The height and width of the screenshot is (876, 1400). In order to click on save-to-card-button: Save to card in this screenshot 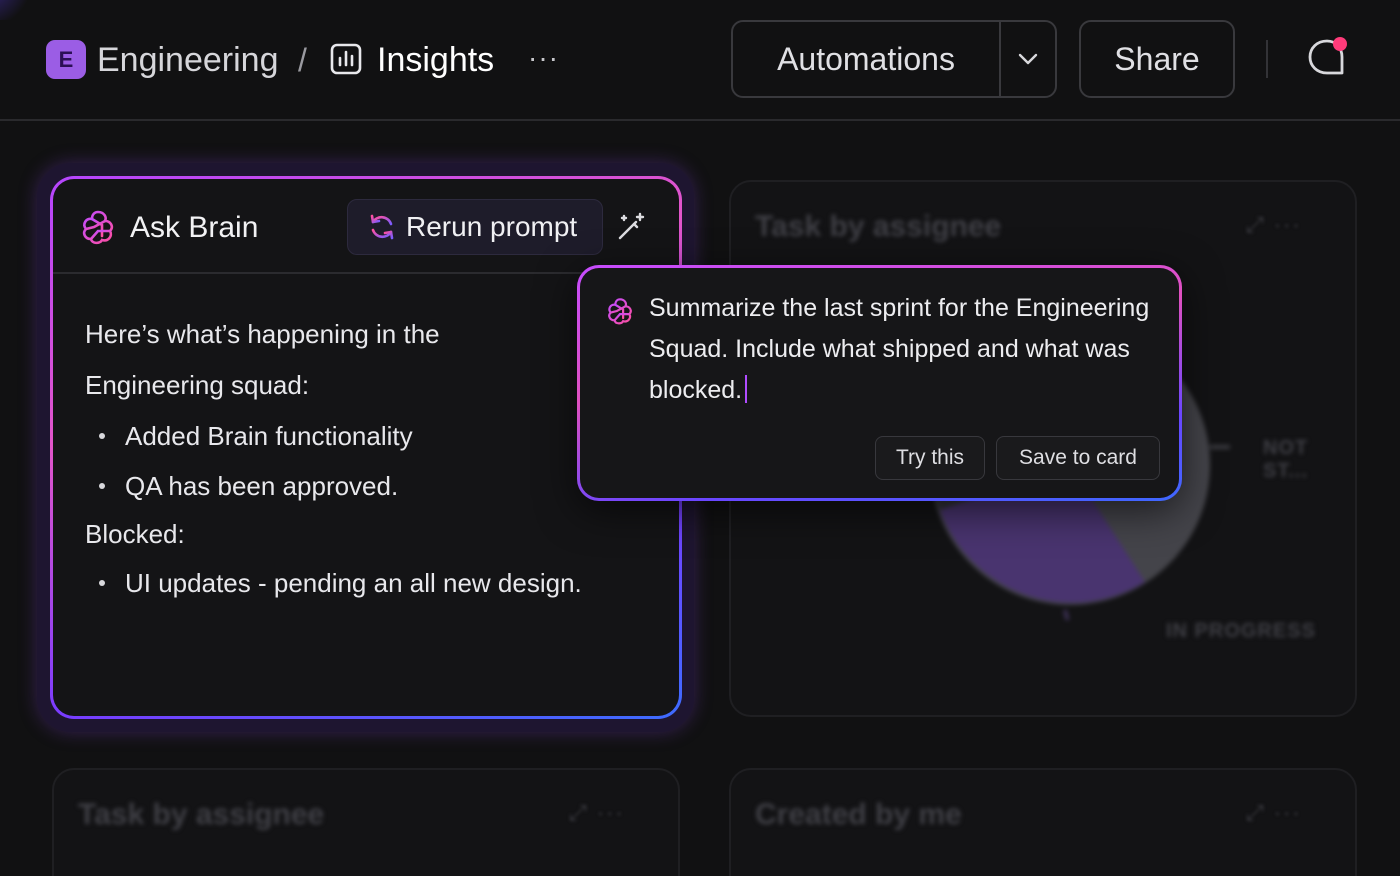, I will do `click(1078, 458)`.